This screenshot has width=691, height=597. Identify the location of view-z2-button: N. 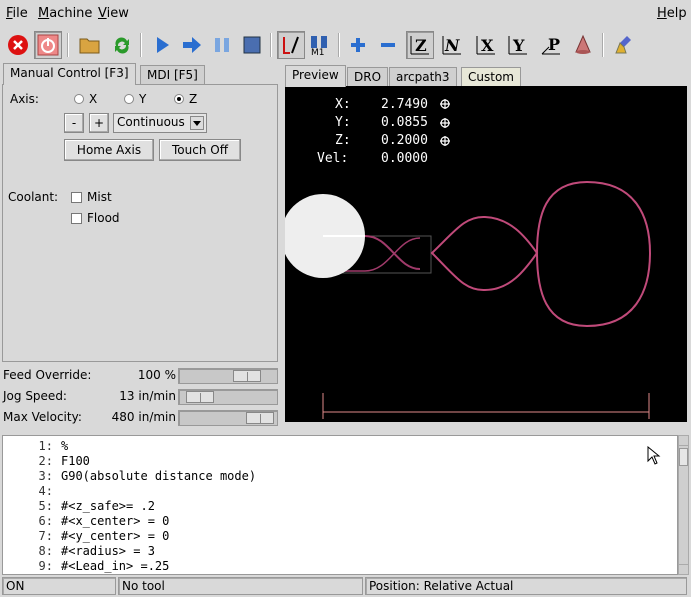
(452, 45).